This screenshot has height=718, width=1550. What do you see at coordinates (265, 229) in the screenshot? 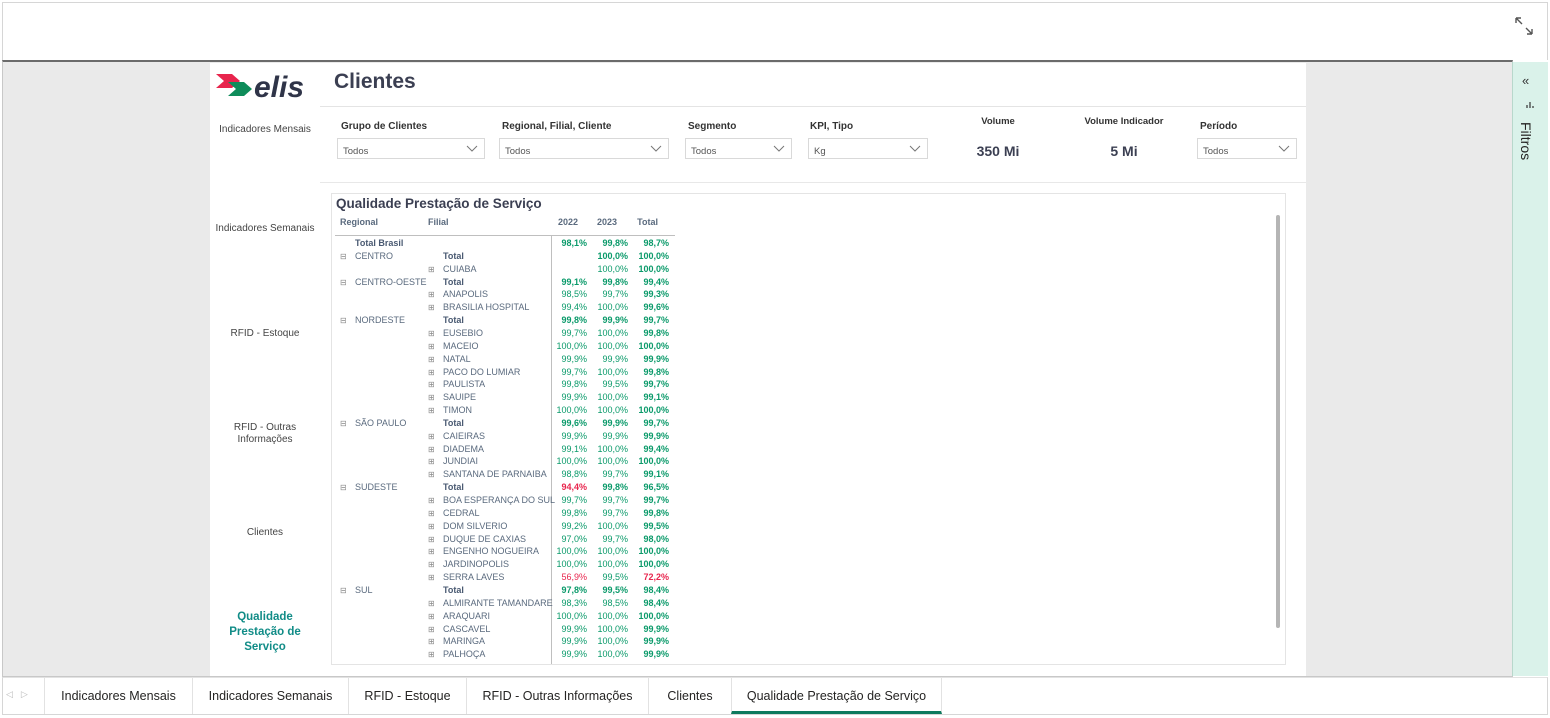
I see `nav-item-indicadores-semanais: Indicadores Semanais` at bounding box center [265, 229].